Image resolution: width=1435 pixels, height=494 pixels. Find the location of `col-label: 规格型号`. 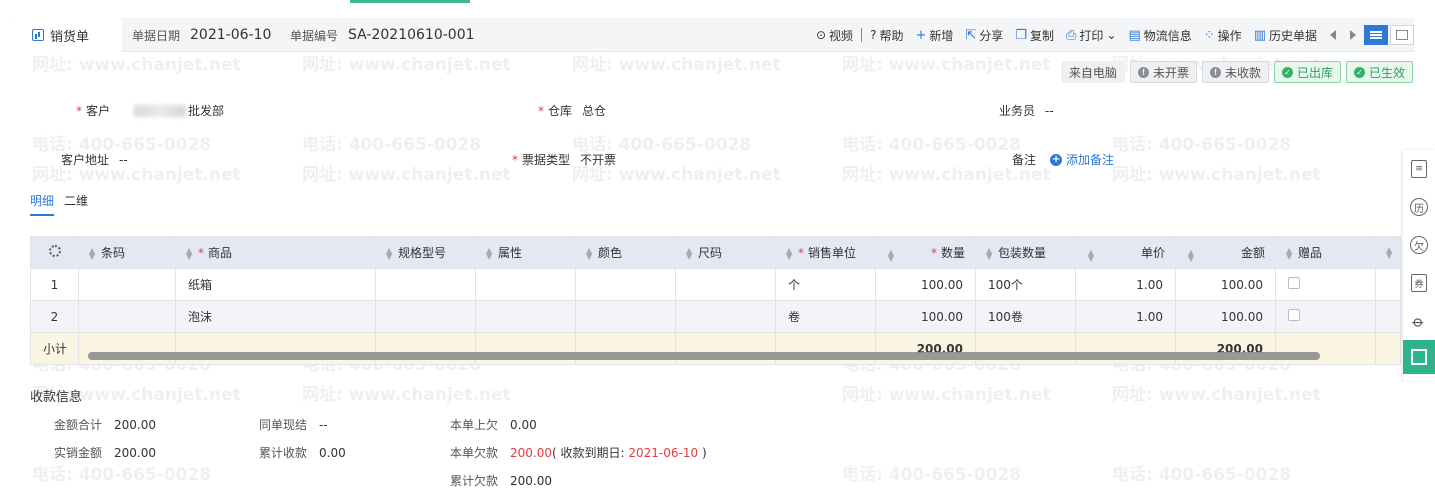

col-label: 规格型号 is located at coordinates (422, 253).